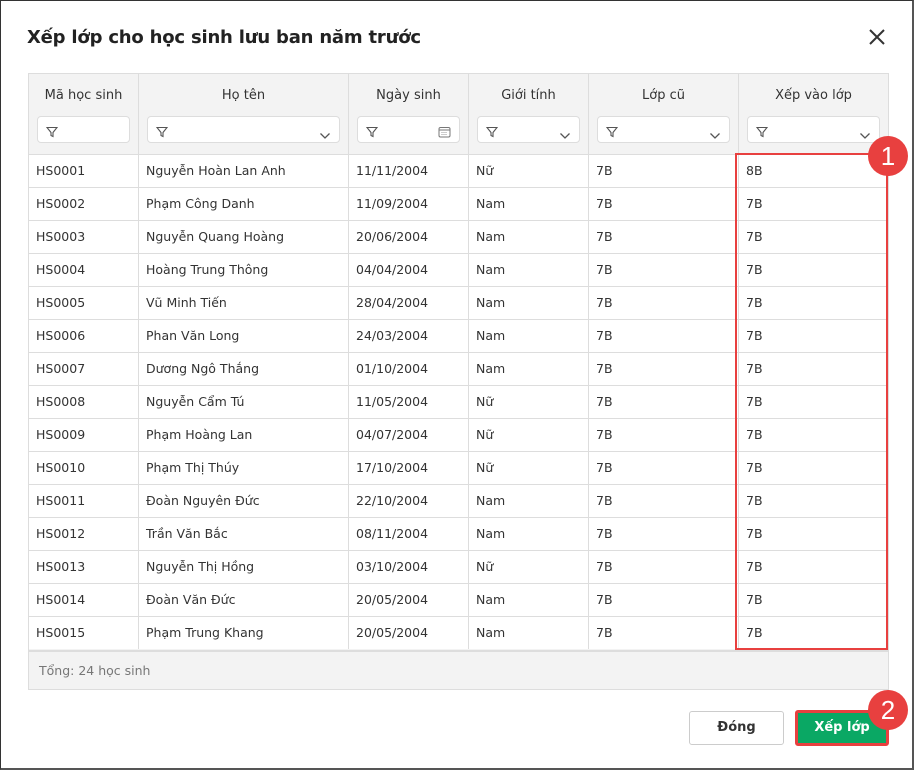  What do you see at coordinates (409, 336) in the screenshot?
I see `cell-birth-date: 24/03/2004` at bounding box center [409, 336].